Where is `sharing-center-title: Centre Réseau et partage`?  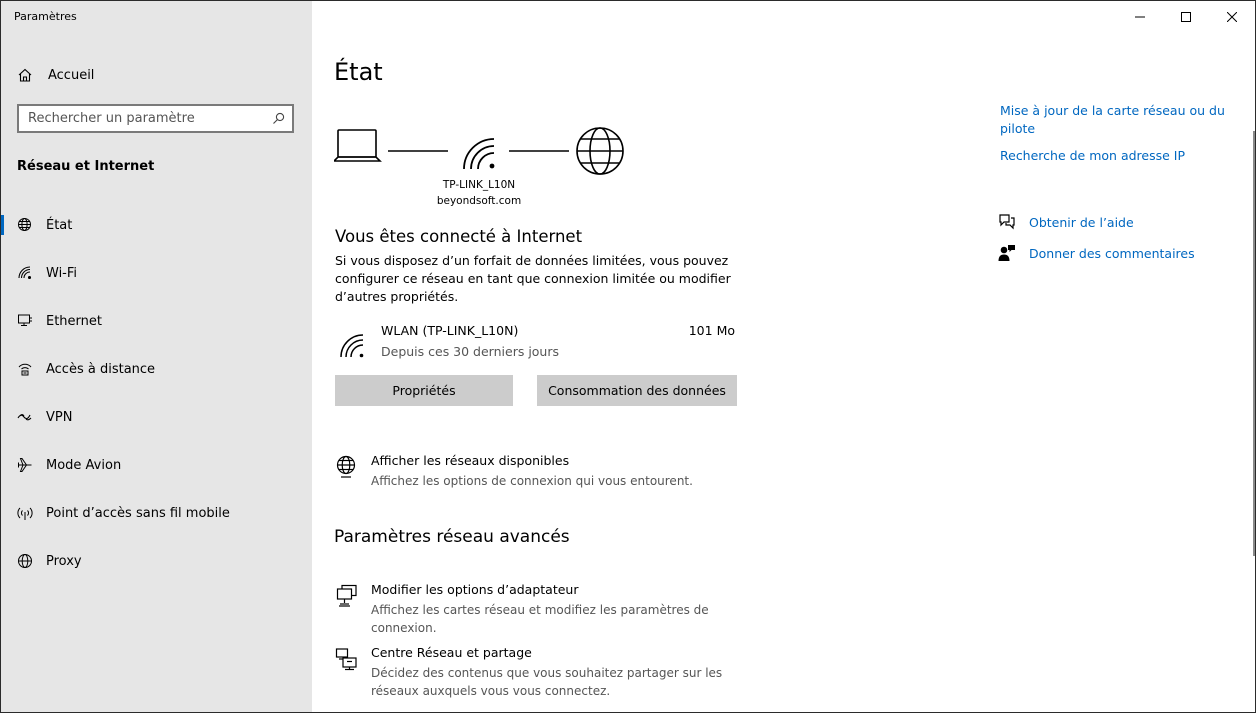
sharing-center-title: Centre Réseau et partage is located at coordinates (451, 652).